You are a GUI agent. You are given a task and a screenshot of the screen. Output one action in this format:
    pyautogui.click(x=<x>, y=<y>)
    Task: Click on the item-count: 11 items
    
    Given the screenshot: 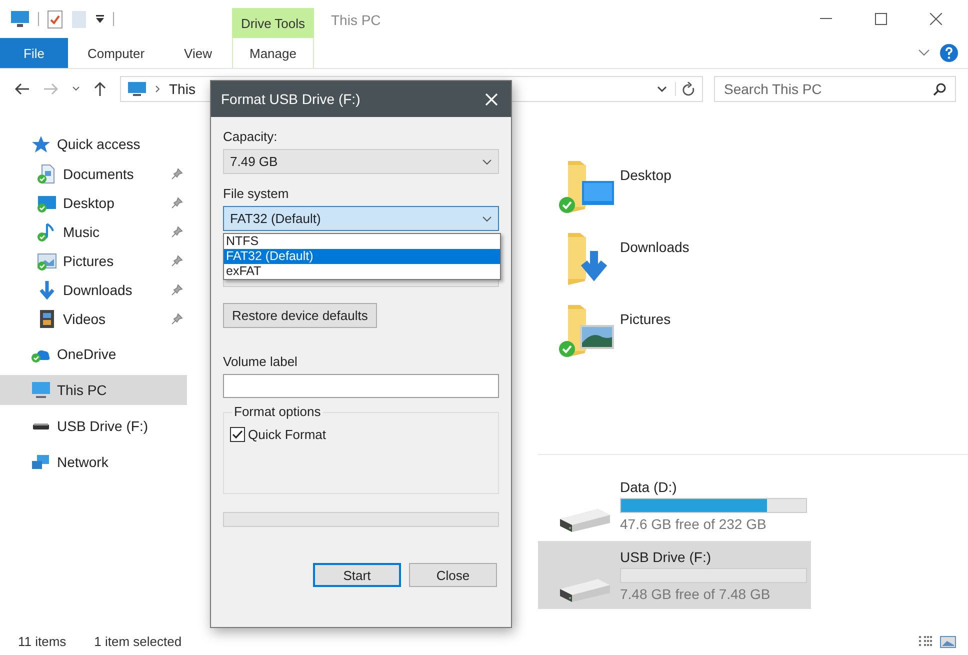 What is the action you would take?
    pyautogui.click(x=42, y=641)
    